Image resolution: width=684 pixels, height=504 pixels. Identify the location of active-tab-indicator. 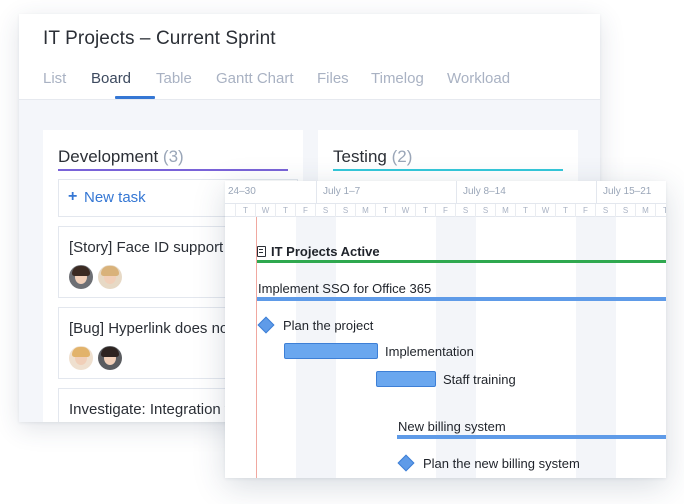
(135, 97).